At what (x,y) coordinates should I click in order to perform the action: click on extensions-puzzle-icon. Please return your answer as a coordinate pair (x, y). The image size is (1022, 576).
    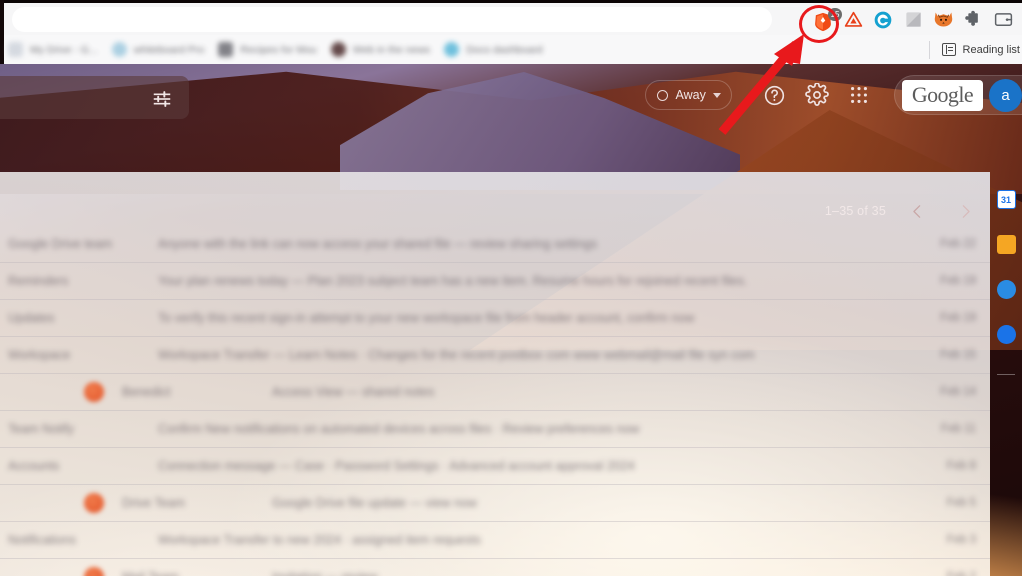
    Looking at the image, I should click on (973, 22).